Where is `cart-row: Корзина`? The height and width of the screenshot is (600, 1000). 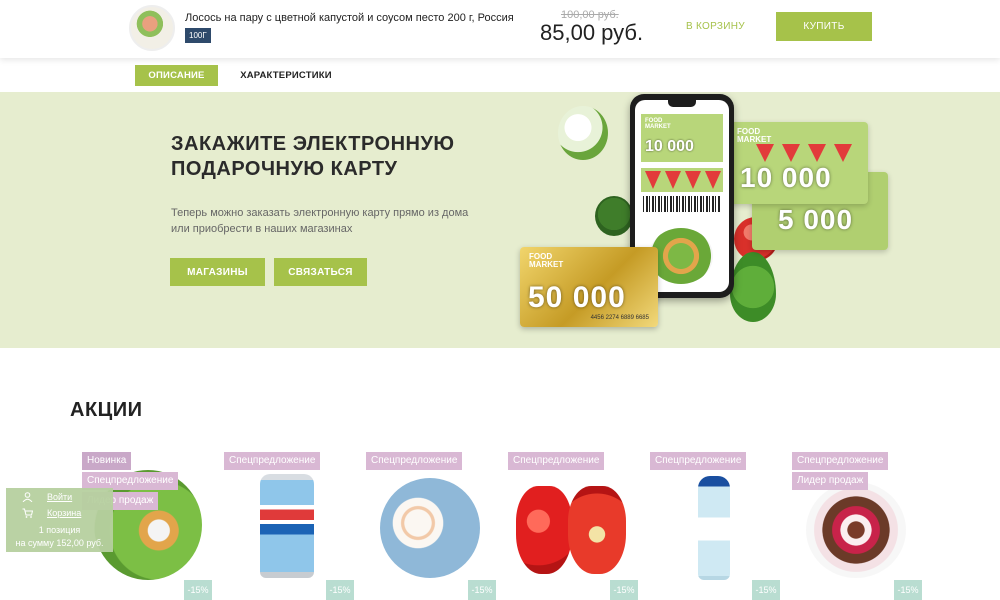
cart-row: Корзина is located at coordinates (51, 513).